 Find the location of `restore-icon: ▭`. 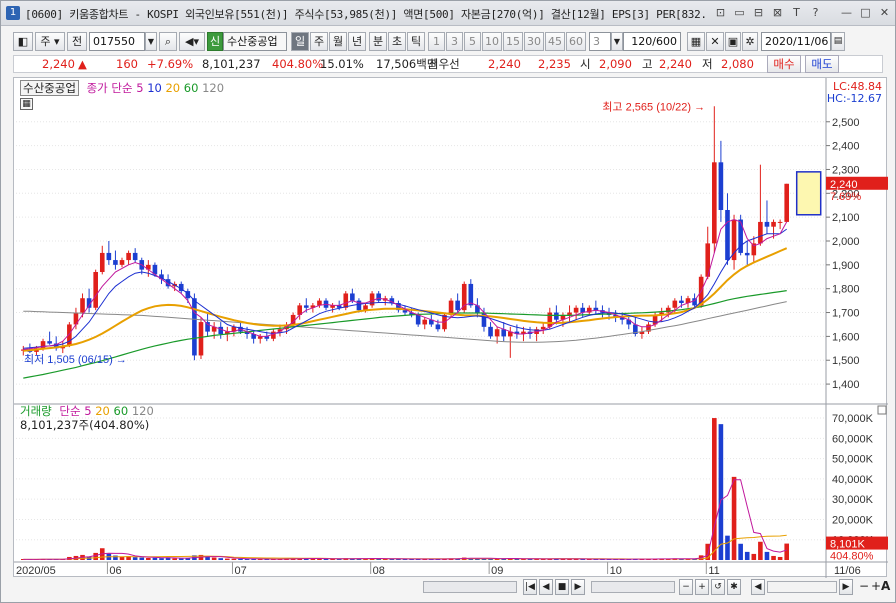

restore-icon: ▭ is located at coordinates (739, 12).